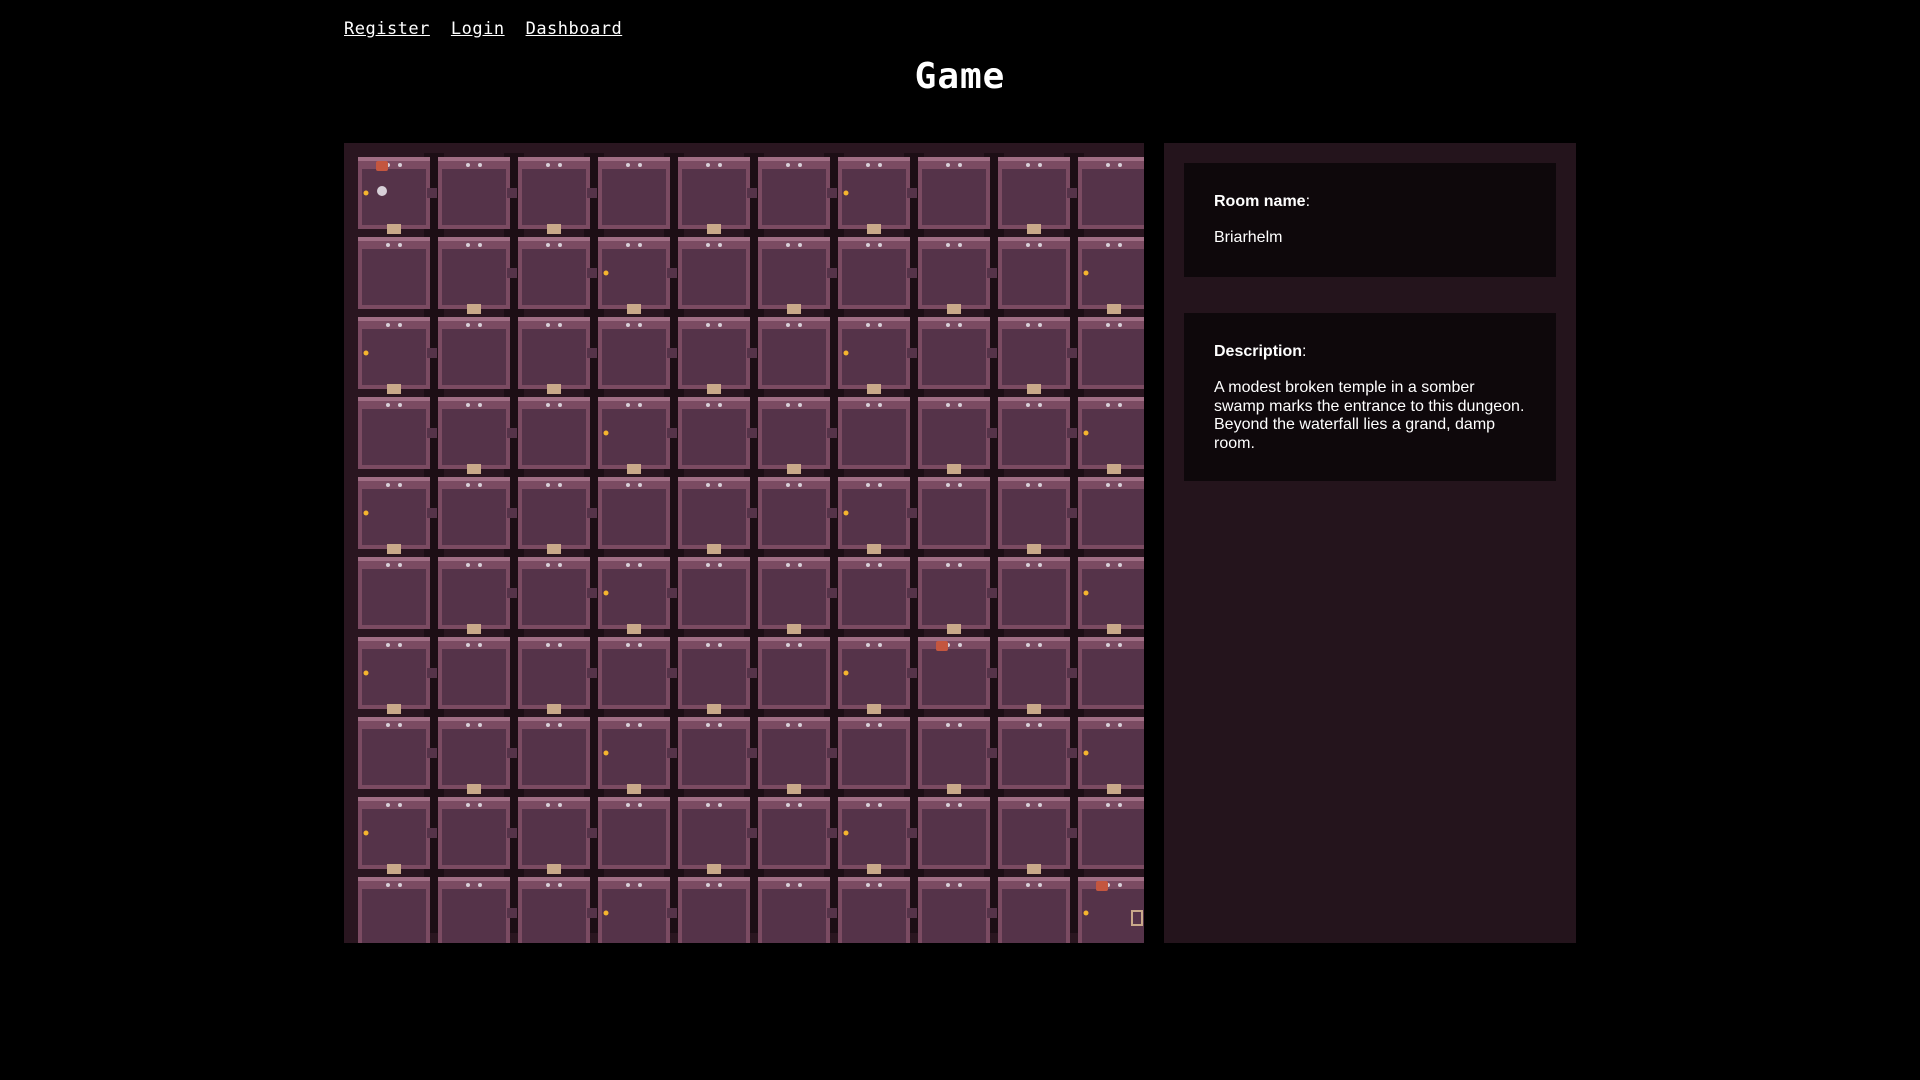  I want to click on register-link: Register, so click(387, 29).